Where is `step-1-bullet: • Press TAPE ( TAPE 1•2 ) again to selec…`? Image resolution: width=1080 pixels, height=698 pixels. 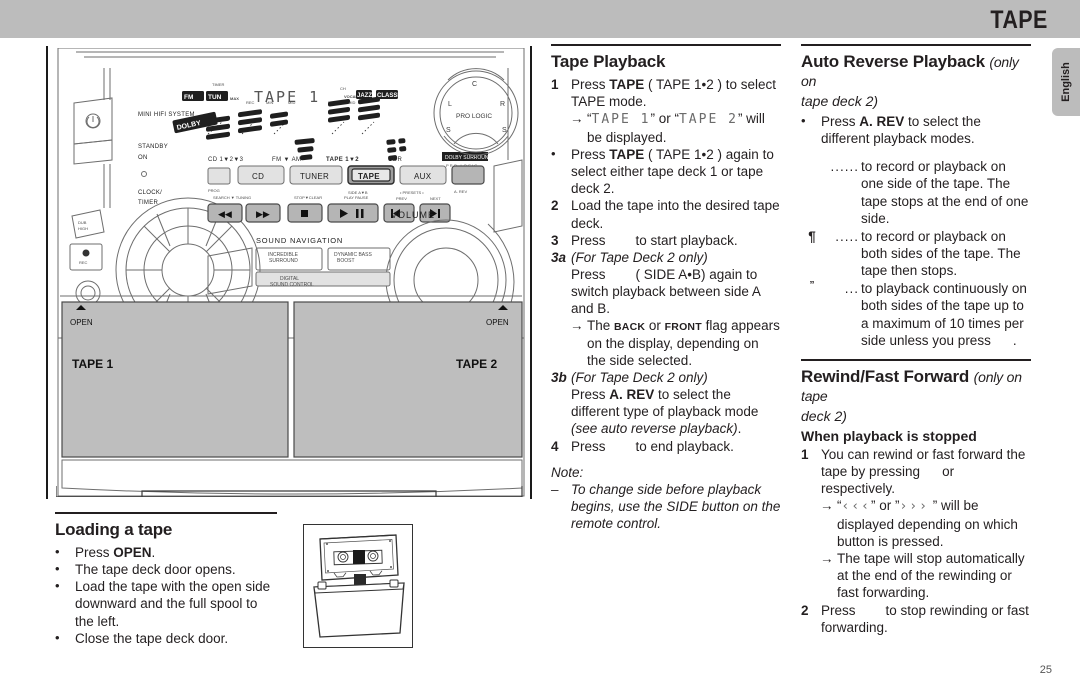 step-1-bullet: • Press TAPE ( TAPE 1•2 ) again to selec… is located at coordinates (662, 171).